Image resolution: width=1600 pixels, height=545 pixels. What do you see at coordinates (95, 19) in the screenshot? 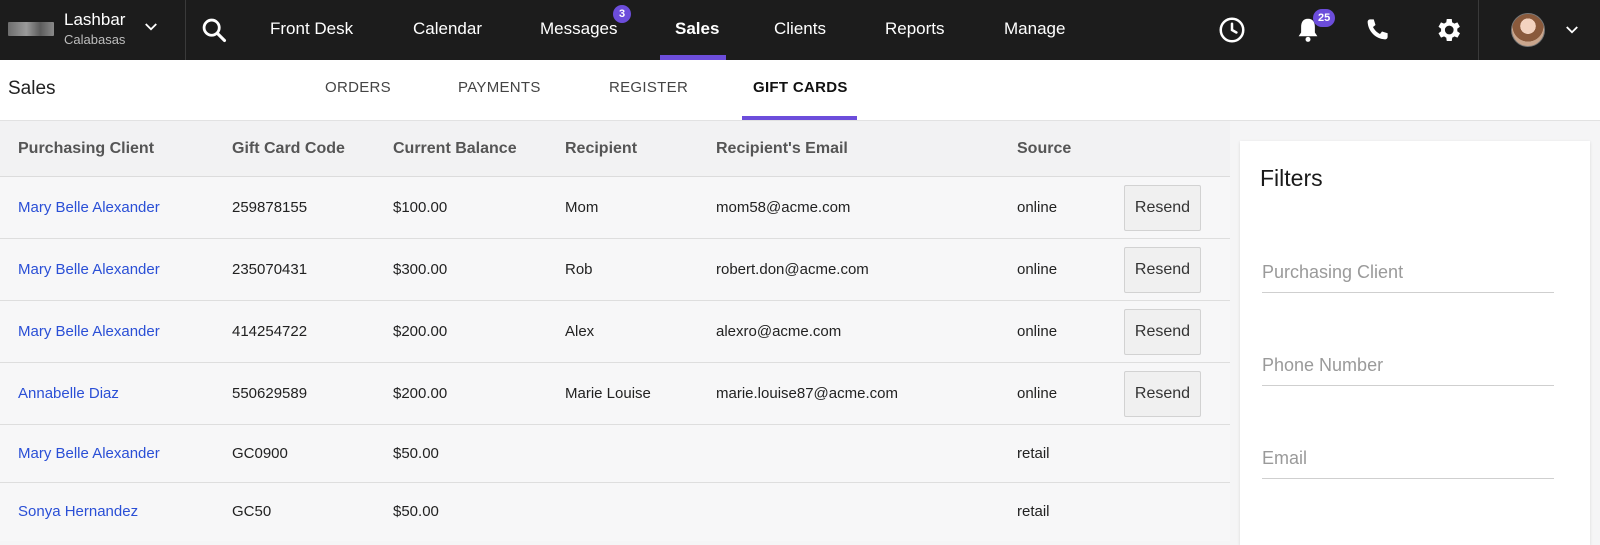
I see `brand-name: Lashbar` at bounding box center [95, 19].